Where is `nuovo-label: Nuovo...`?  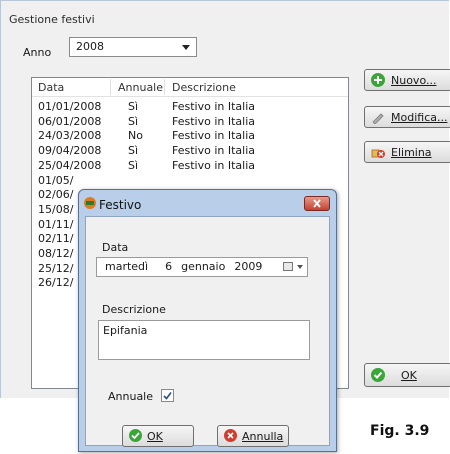
nuovo-label: Nuovo... is located at coordinates (414, 80).